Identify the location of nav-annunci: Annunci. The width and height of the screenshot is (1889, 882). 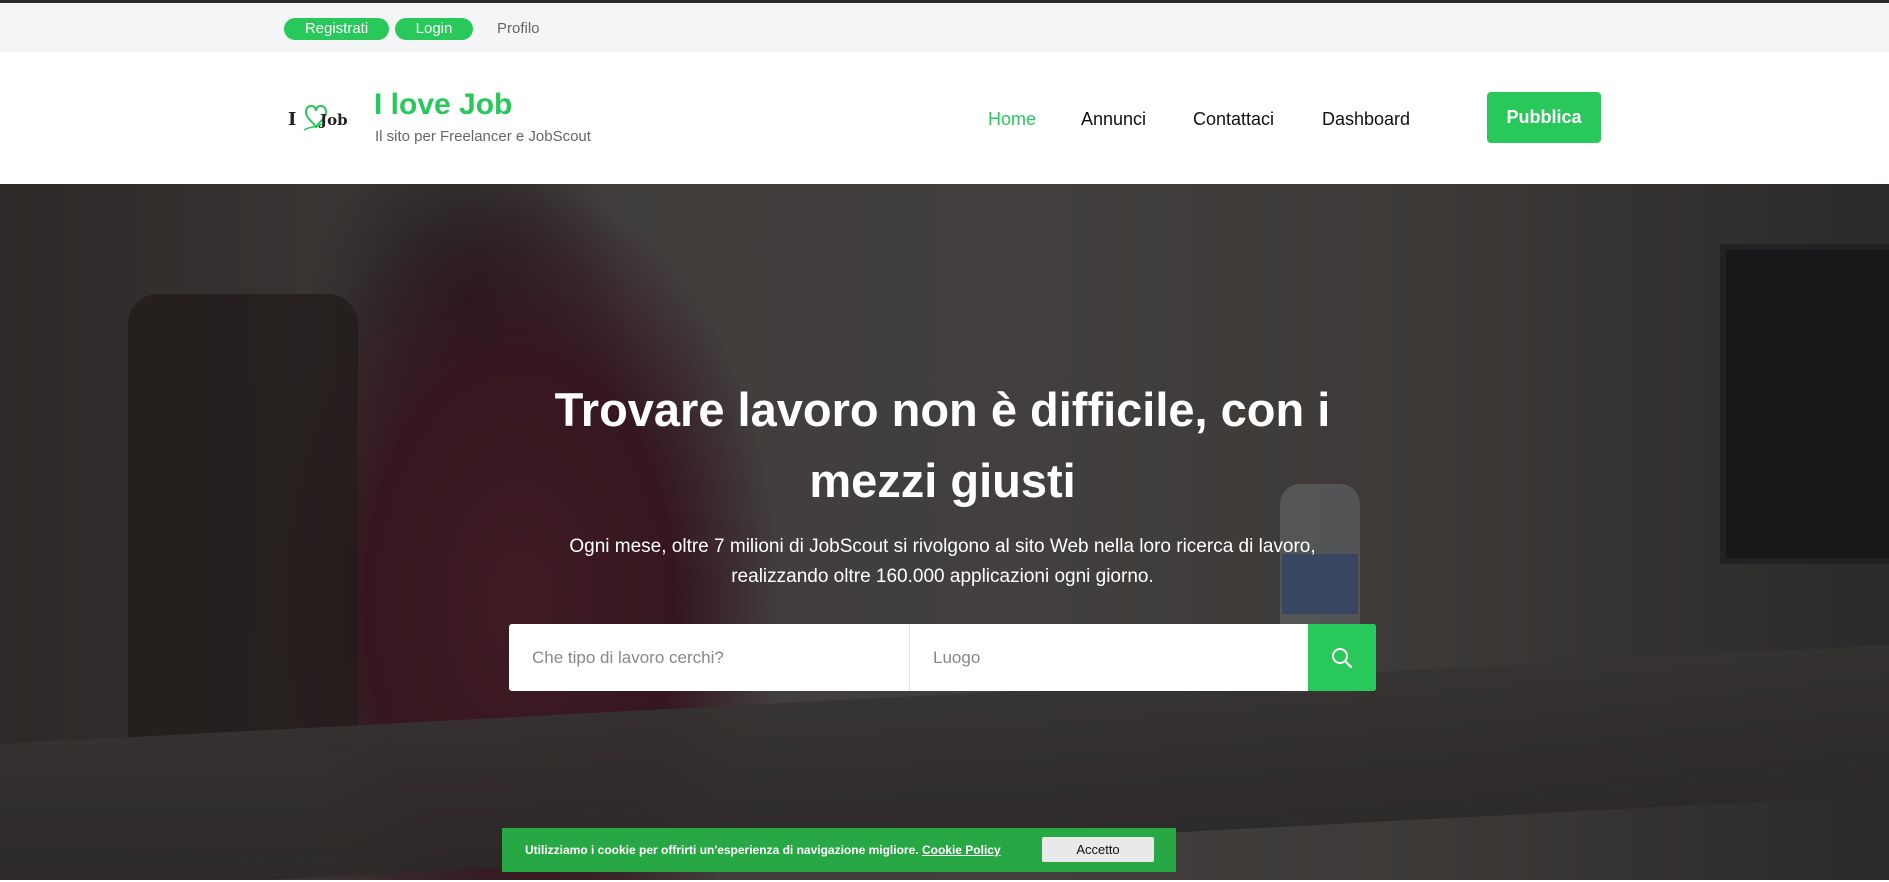
(1113, 119).